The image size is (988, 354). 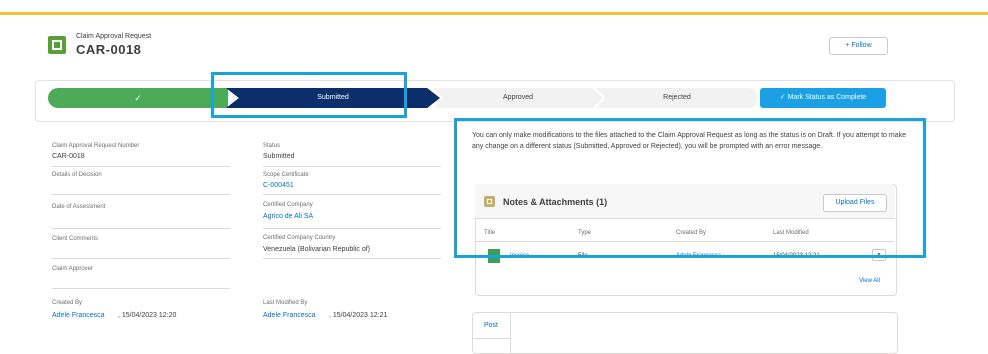 I want to click on scope-certificate-link: C-000451, so click(x=278, y=185).